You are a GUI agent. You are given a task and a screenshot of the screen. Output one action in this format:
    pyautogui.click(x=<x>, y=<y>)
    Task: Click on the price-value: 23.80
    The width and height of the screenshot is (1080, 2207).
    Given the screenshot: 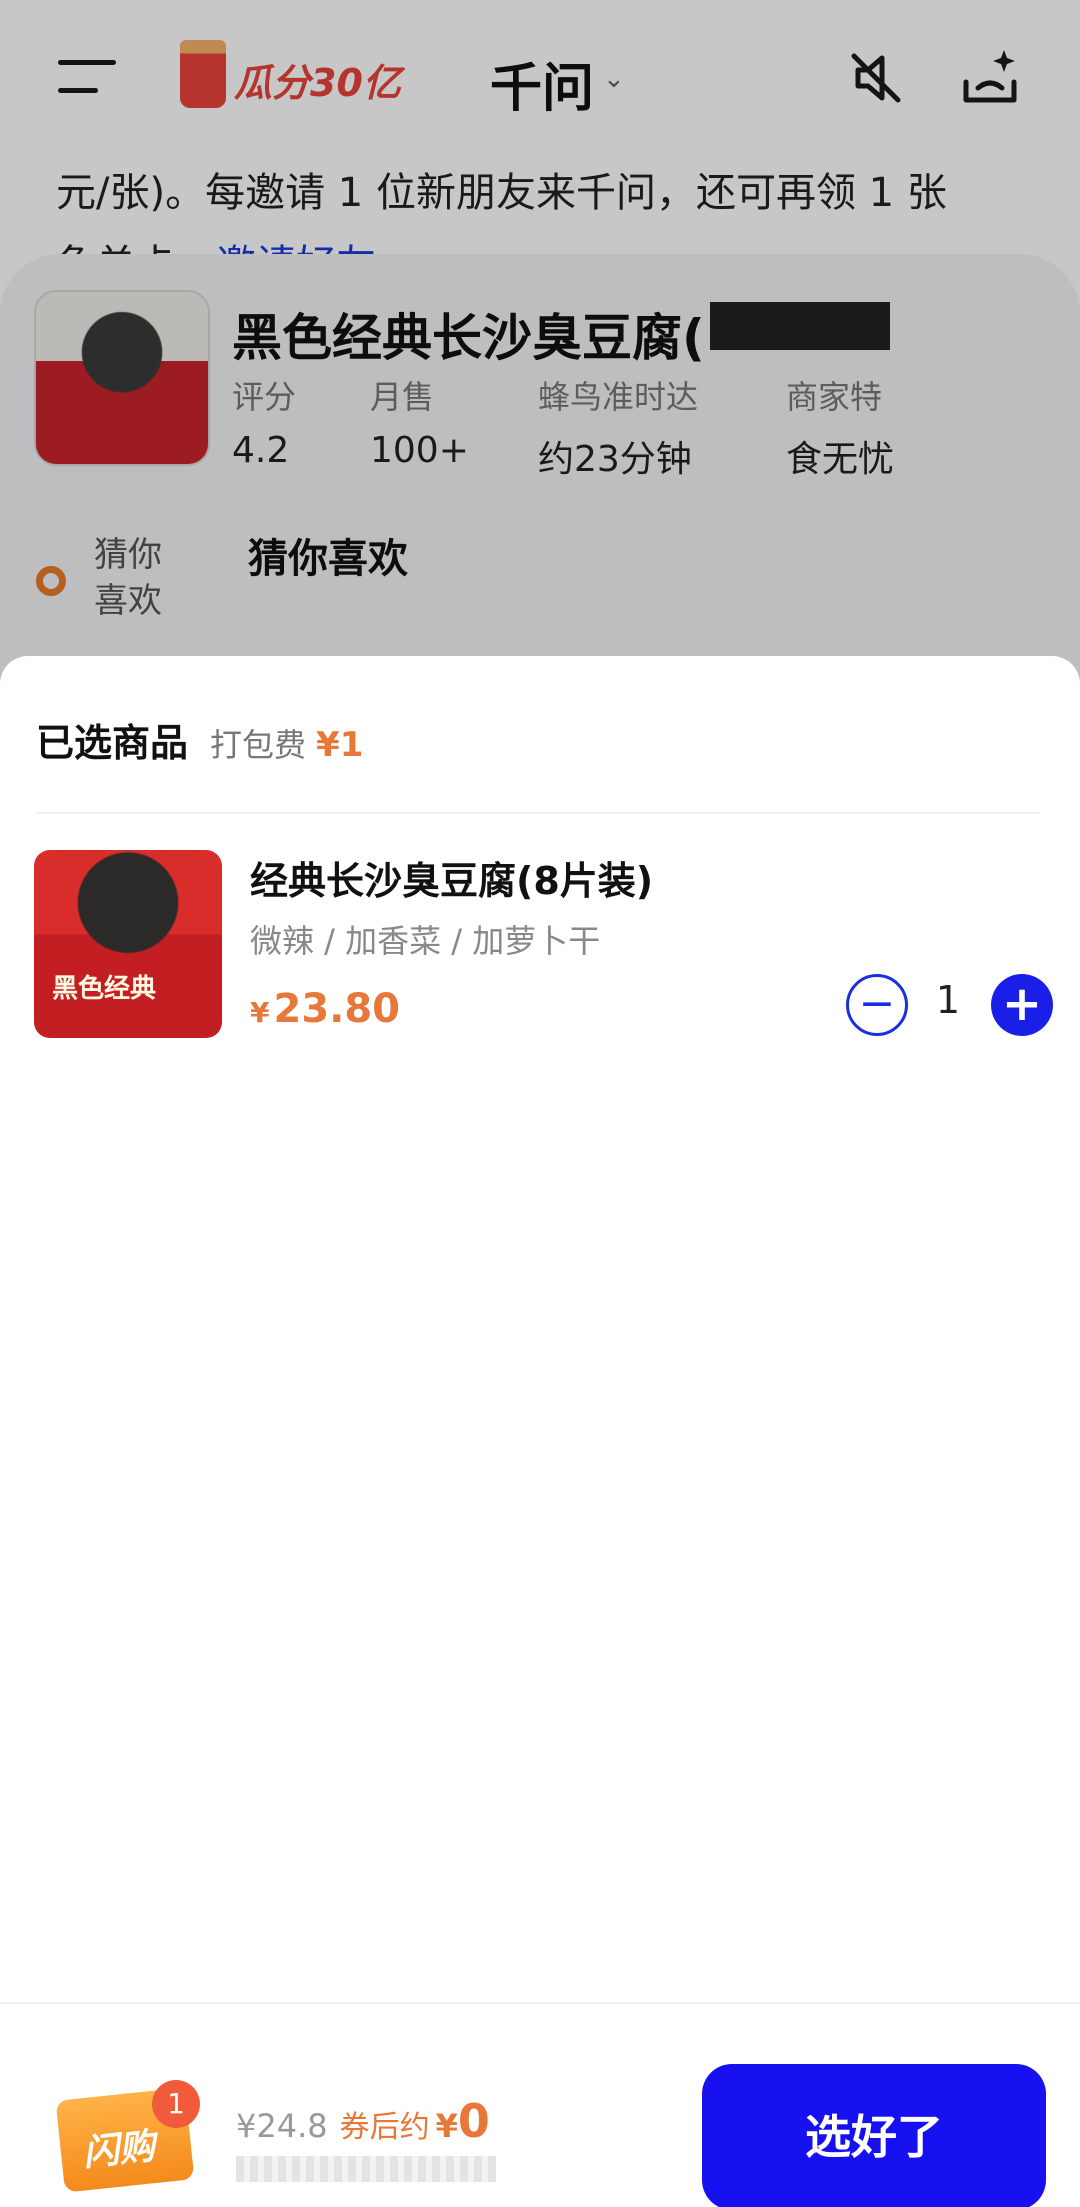 What is the action you would take?
    pyautogui.click(x=337, y=1009)
    